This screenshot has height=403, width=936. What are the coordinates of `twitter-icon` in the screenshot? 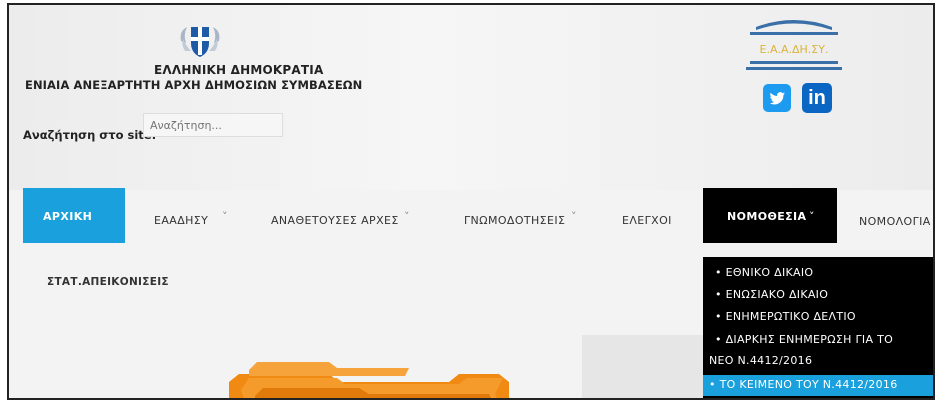 It's located at (777, 98).